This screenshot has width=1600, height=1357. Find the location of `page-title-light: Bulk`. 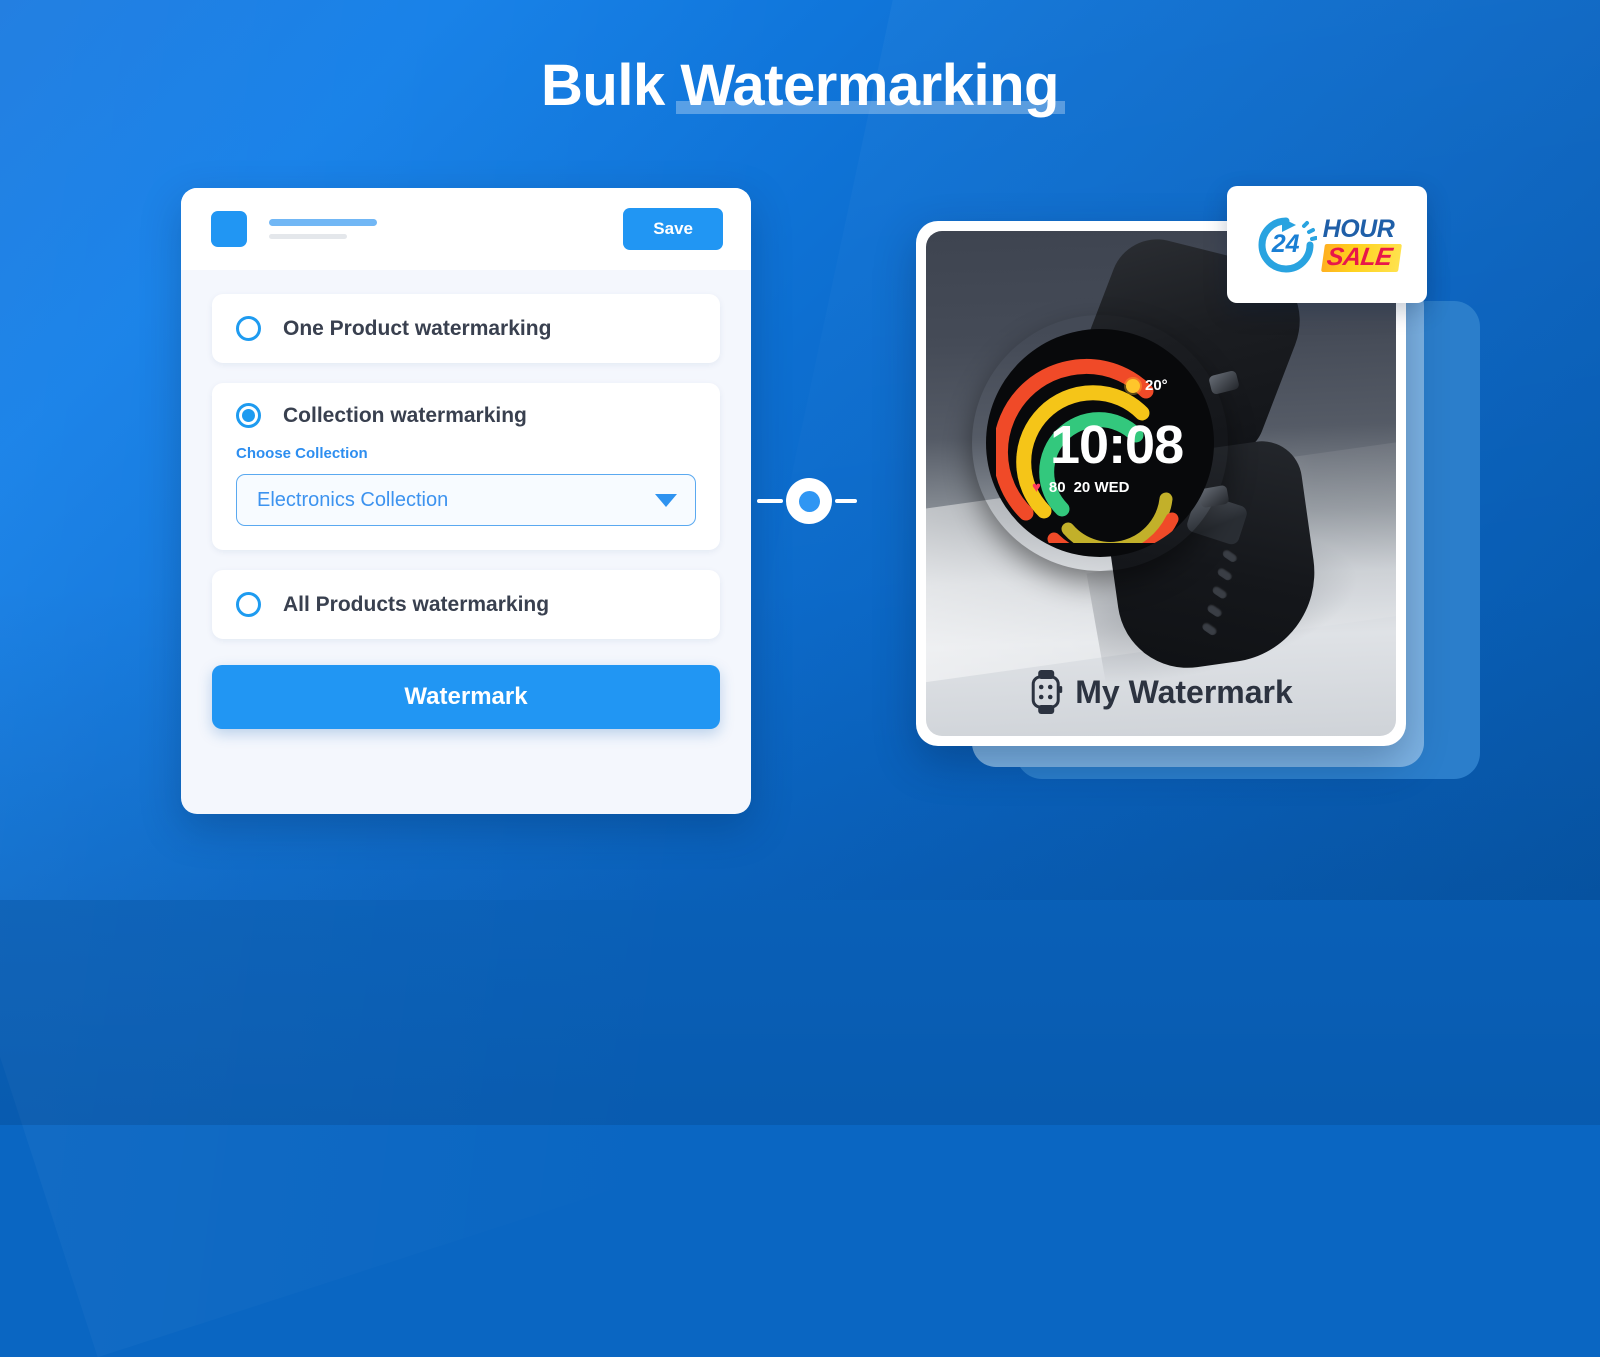

page-title-light: Bulk is located at coordinates (611, 85).